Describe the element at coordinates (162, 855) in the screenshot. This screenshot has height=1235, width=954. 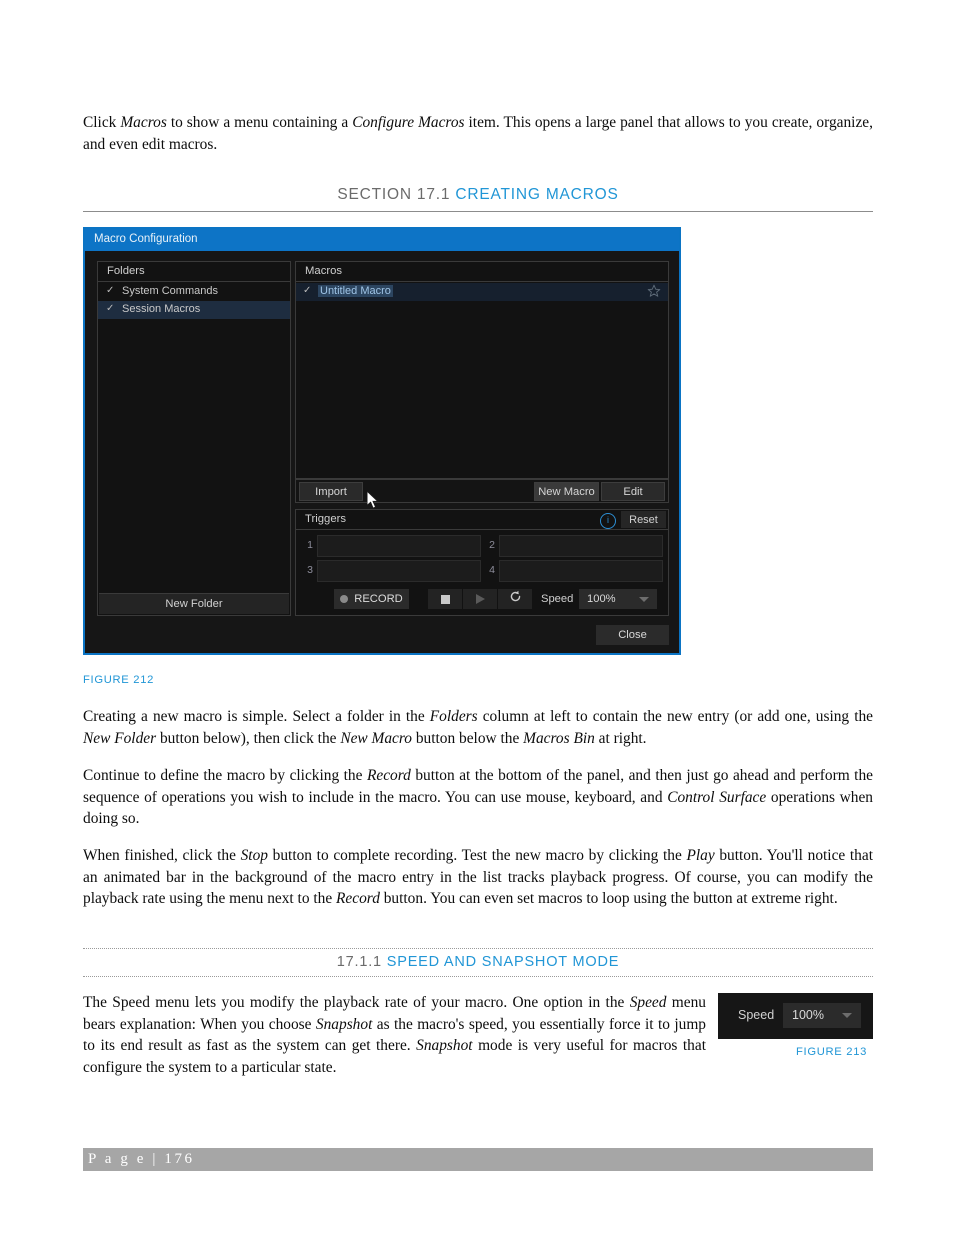
I see `text-run: When finished, click the` at that location.